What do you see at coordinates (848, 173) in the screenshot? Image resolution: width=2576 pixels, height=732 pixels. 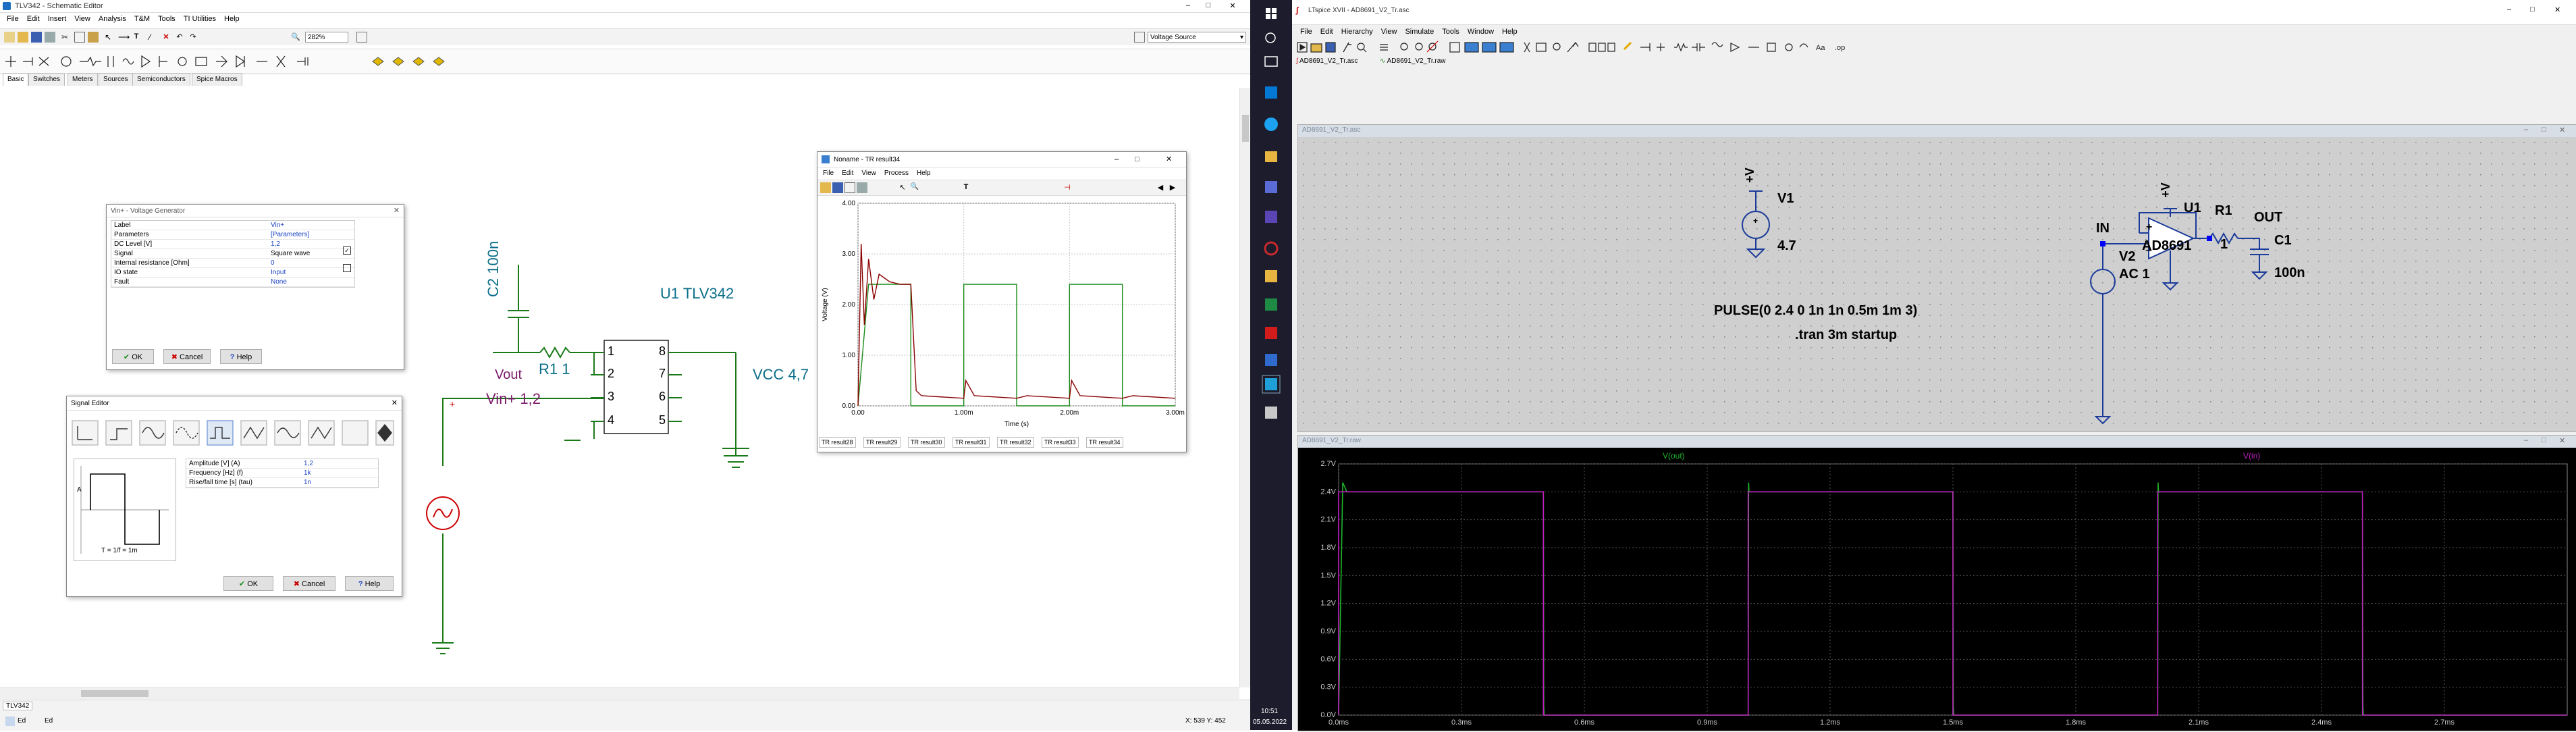 I see `tr-menu-edit: Edit` at bounding box center [848, 173].